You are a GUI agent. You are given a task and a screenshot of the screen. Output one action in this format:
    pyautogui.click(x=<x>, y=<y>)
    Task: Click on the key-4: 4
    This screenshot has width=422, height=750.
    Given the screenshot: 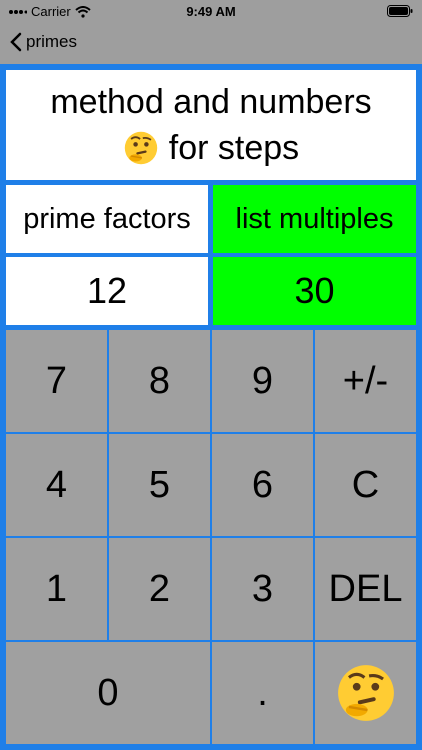 What is the action you would take?
    pyautogui.click(x=56, y=485)
    